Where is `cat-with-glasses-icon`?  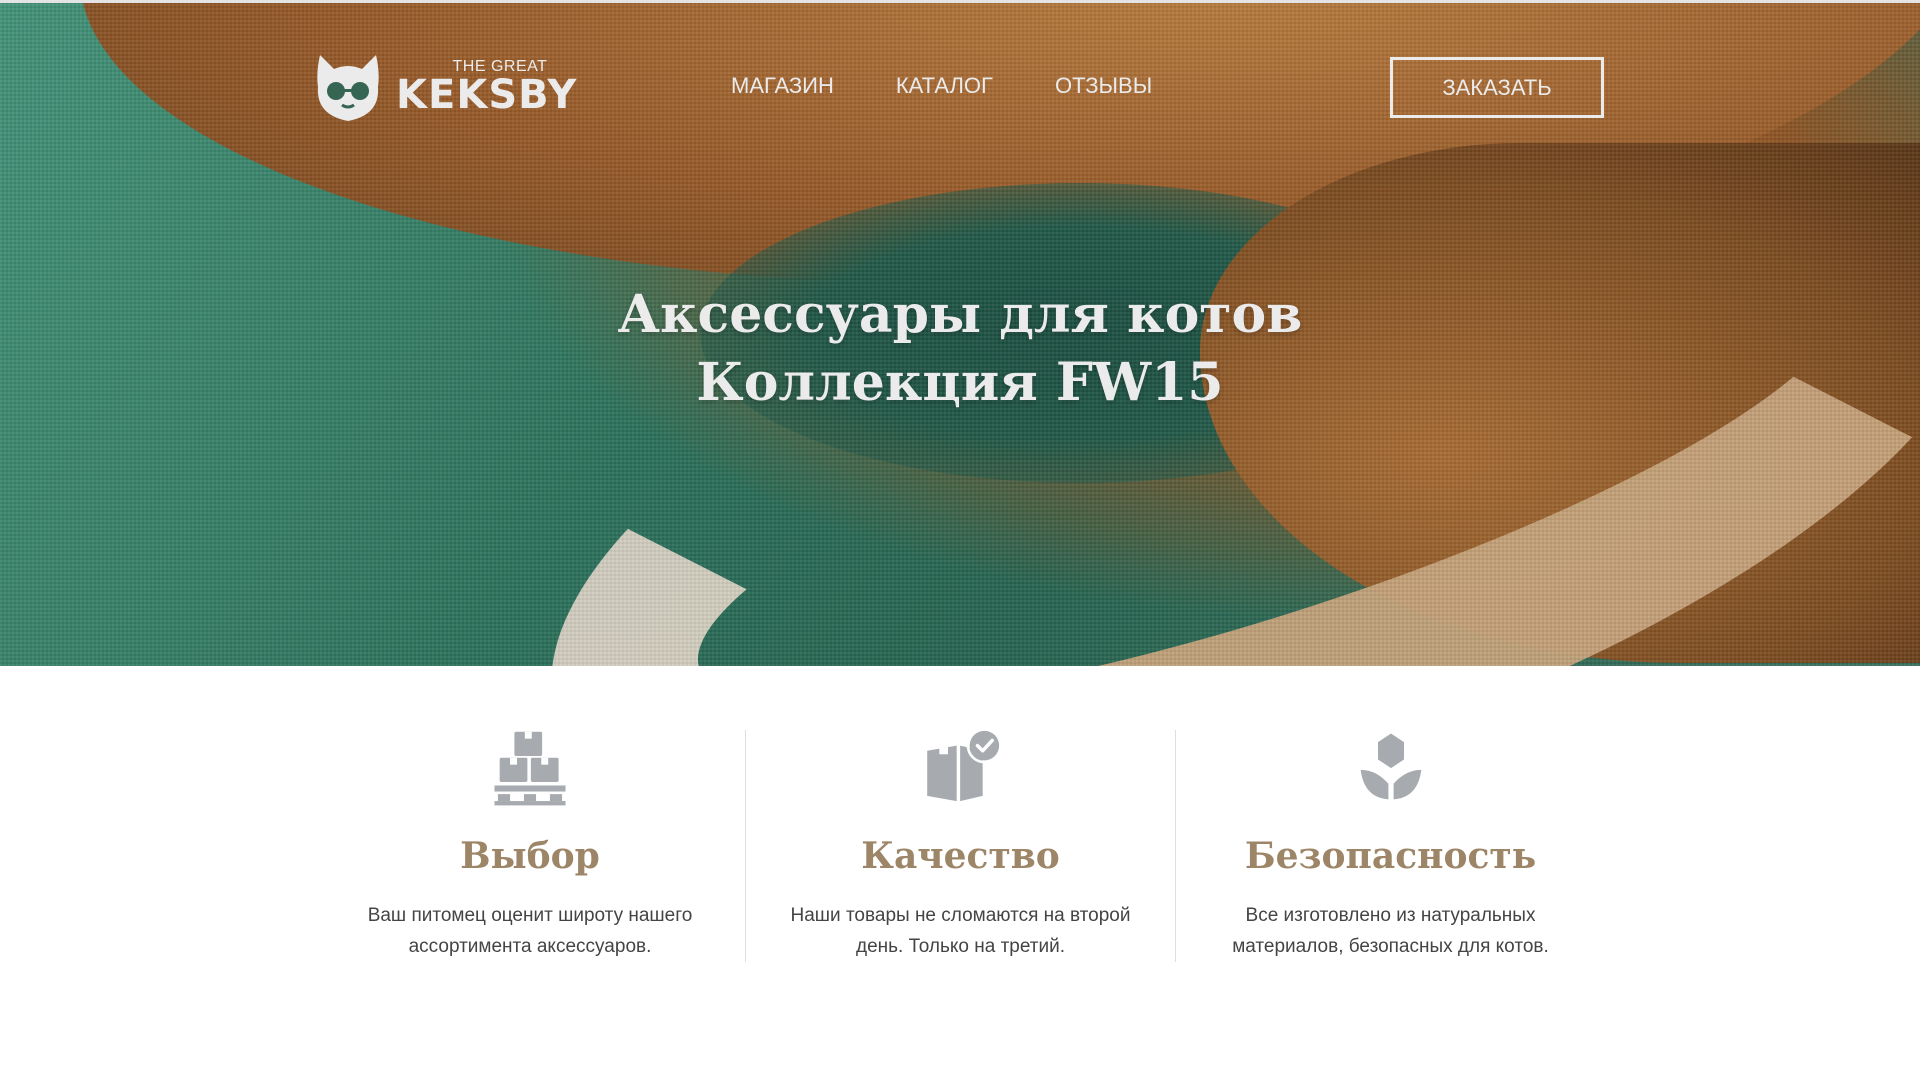 cat-with-glasses-icon is located at coordinates (348, 88).